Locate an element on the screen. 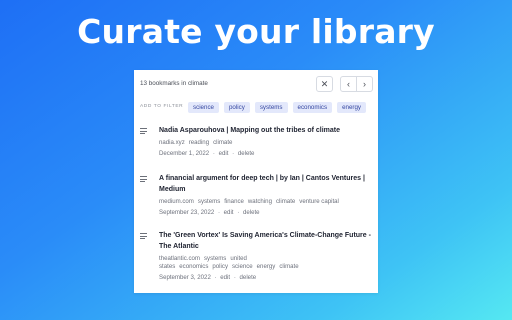  bookmark-tag: venture capital is located at coordinates (319, 201).